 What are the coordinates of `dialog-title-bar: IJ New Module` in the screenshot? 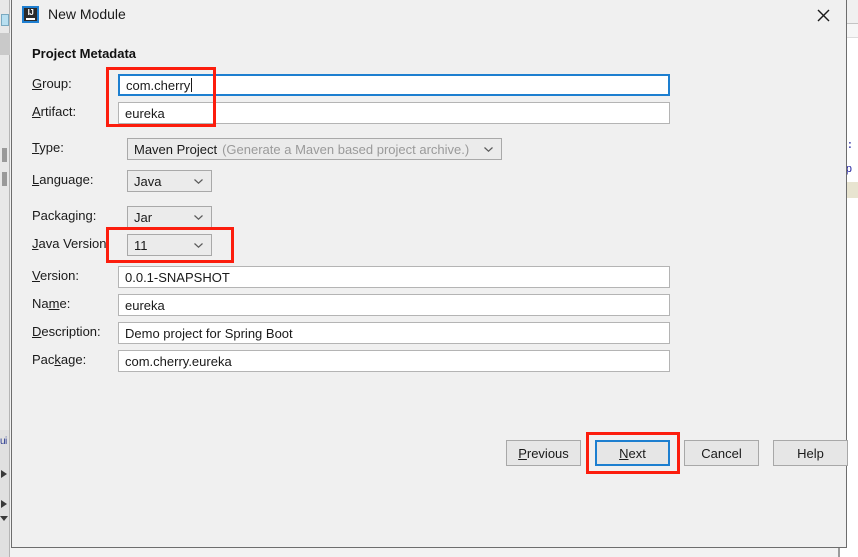 It's located at (429, 15).